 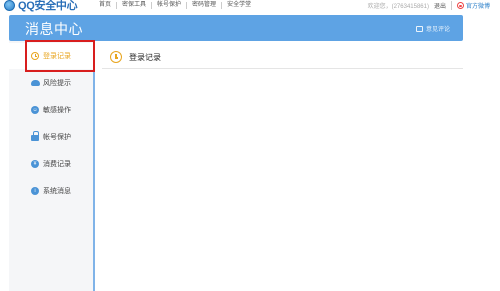 I want to click on sidebar-item-label: 系统消息, so click(x=57, y=191).